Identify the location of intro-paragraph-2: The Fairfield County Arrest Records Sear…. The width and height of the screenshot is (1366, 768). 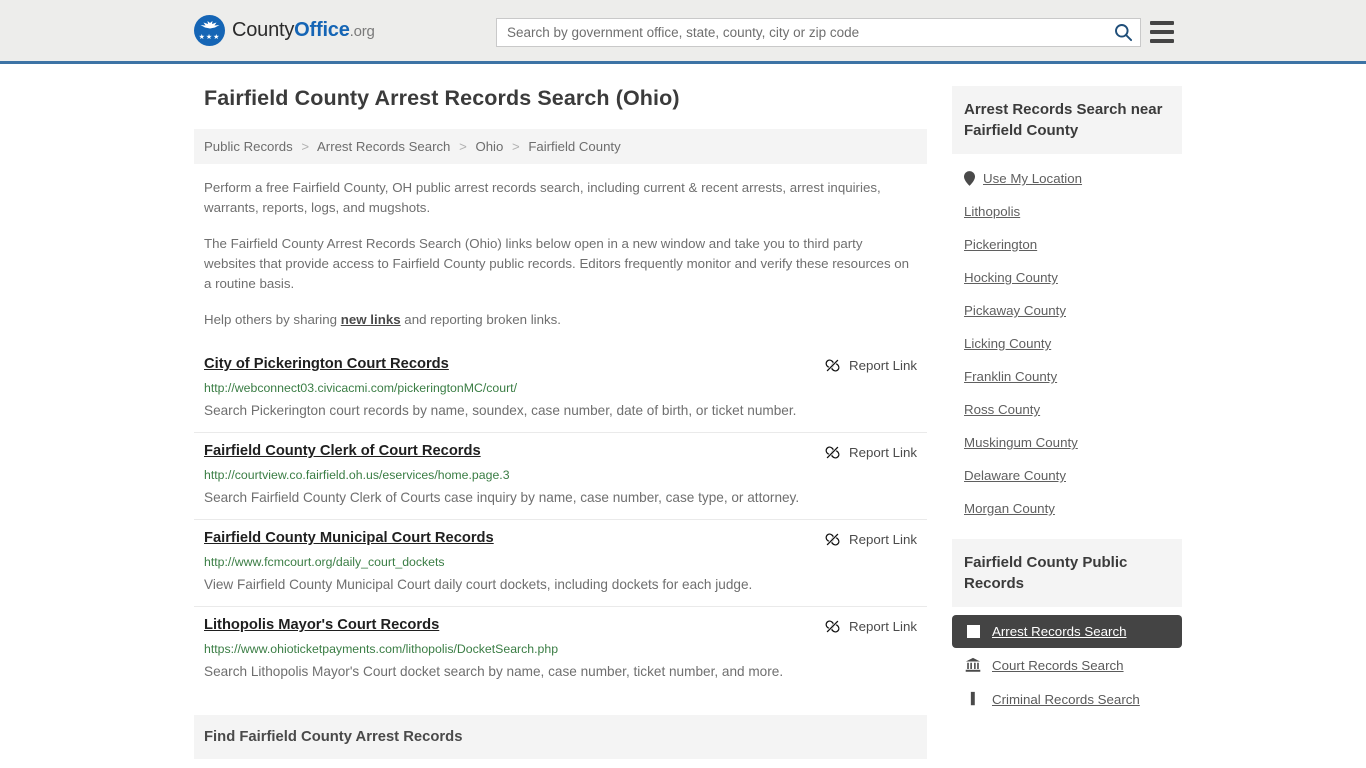
(557, 263).